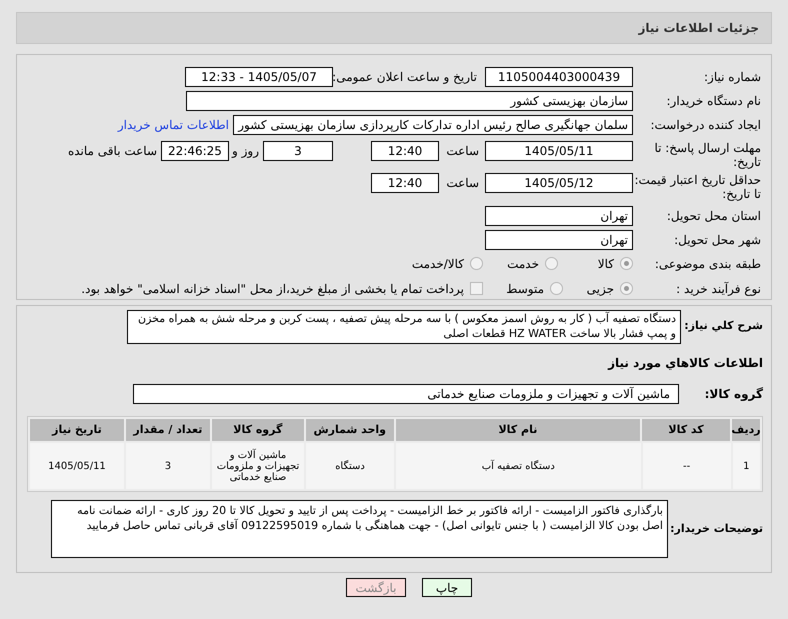 This screenshot has width=788, height=619. I want to click on column-header: نام کالا, so click(518, 430).